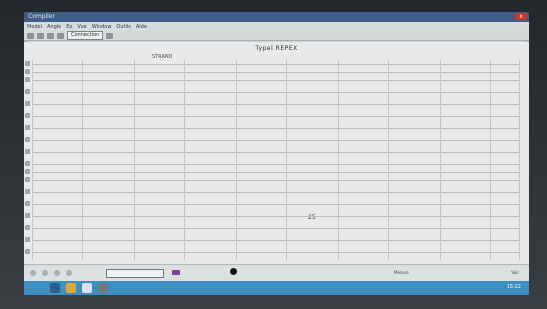  Describe the element at coordinates (276, 48) in the screenshot. I see `sheet-title: Typel REPEX` at that location.